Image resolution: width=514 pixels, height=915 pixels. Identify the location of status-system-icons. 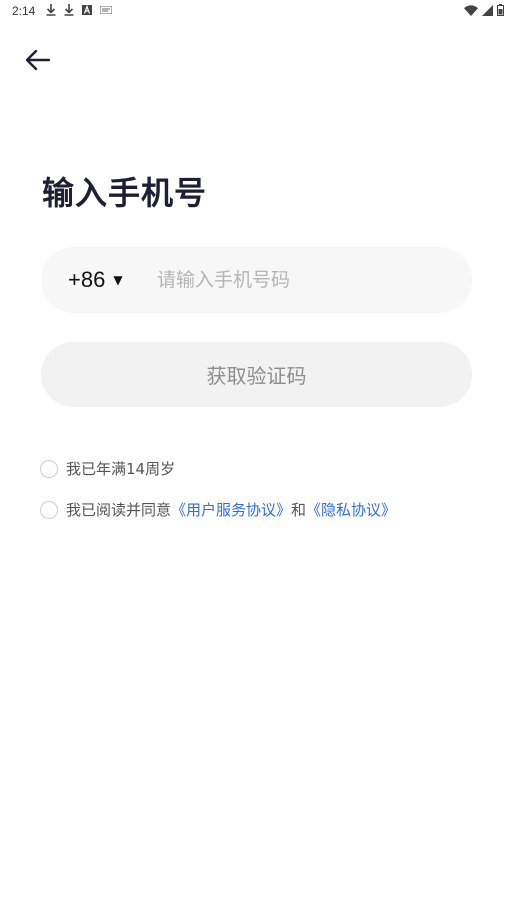
(484, 10).